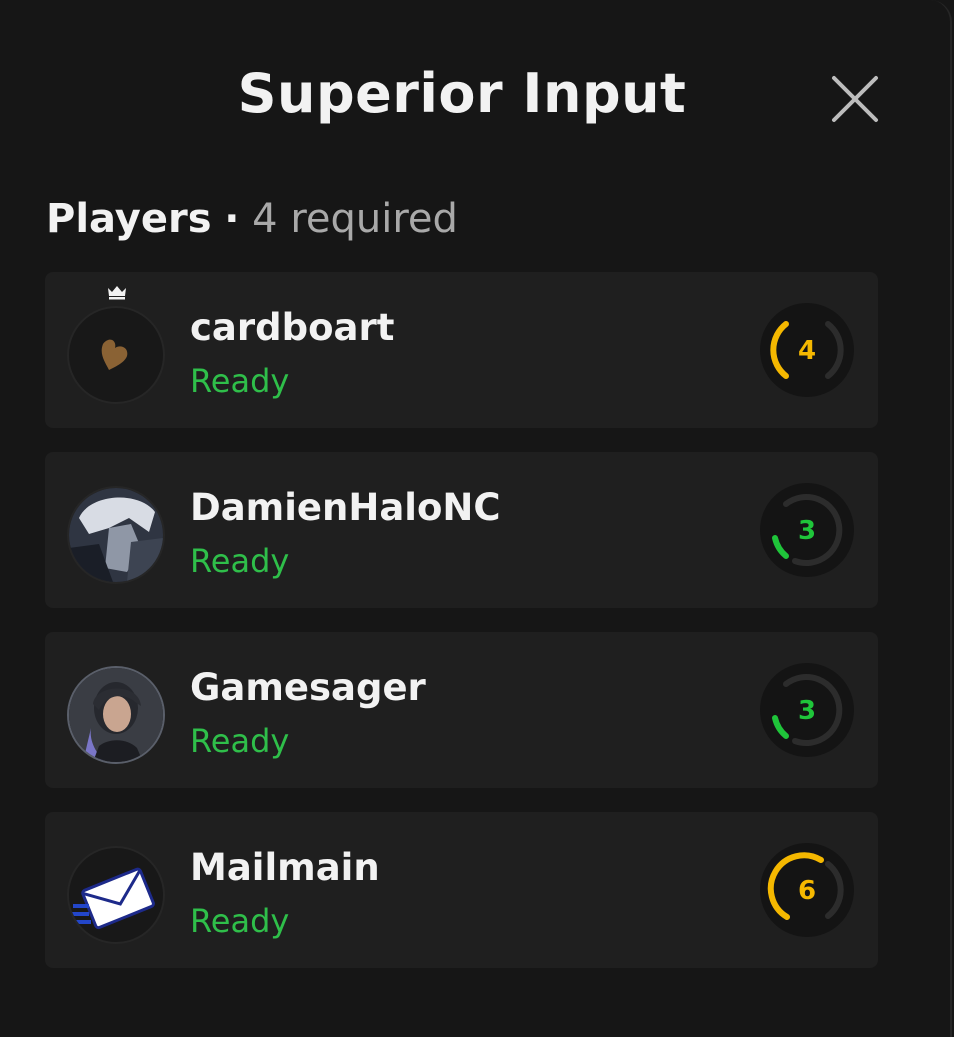 The image size is (954, 1037). I want to click on players-heading: Players · 4 required, so click(252, 219).